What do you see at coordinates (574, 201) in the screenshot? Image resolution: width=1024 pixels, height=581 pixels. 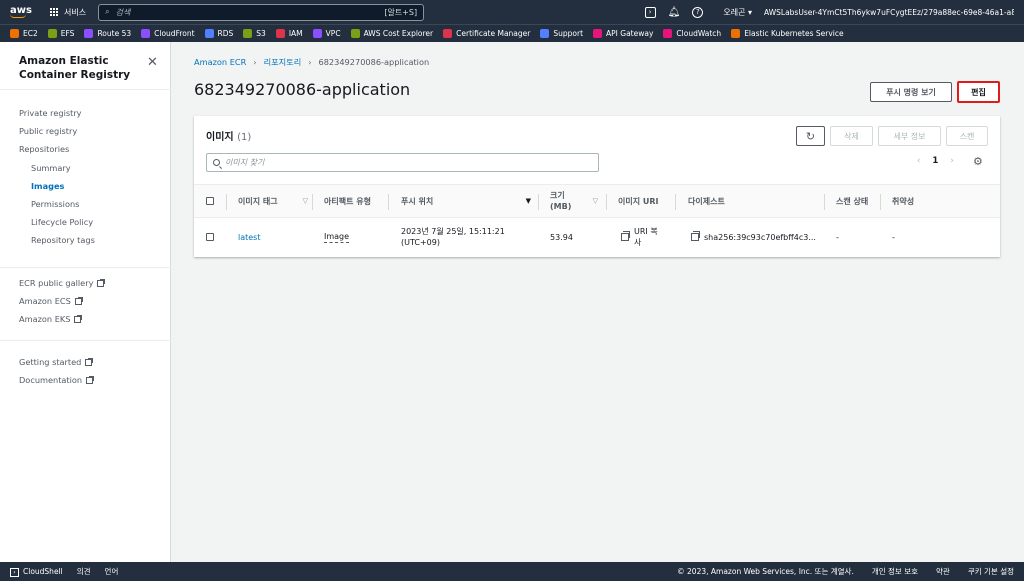 I see `column-header-size: 크기 (MB) ▽` at bounding box center [574, 201].